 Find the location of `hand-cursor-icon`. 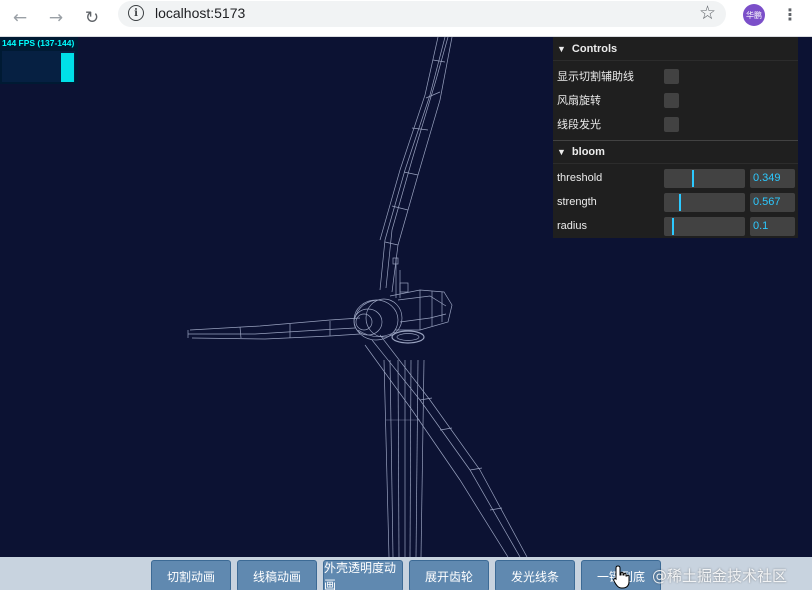

hand-cursor-icon is located at coordinates (621, 577).